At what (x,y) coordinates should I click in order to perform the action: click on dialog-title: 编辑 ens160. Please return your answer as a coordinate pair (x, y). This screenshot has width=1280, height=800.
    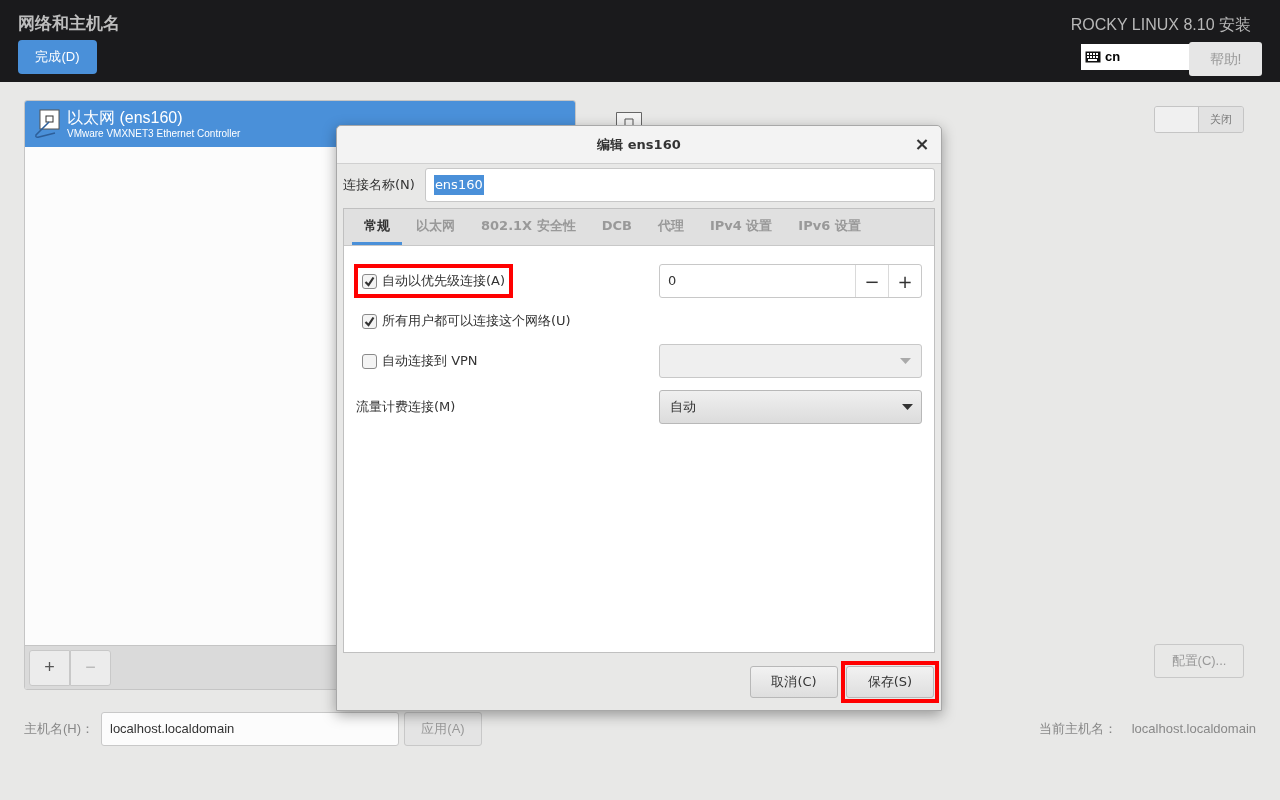
    Looking at the image, I should click on (639, 144).